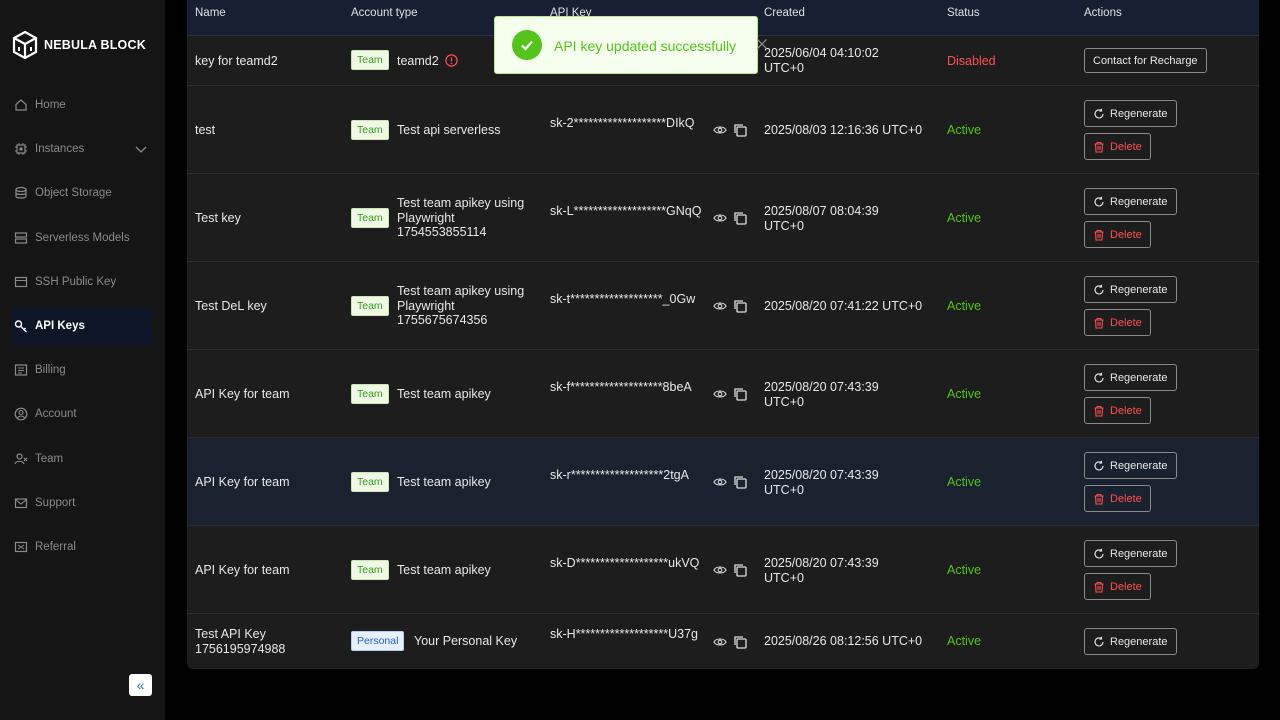 The height and width of the screenshot is (720, 1280). I want to click on sidebar-item-serverless-models: Serverless Models, so click(81, 238).